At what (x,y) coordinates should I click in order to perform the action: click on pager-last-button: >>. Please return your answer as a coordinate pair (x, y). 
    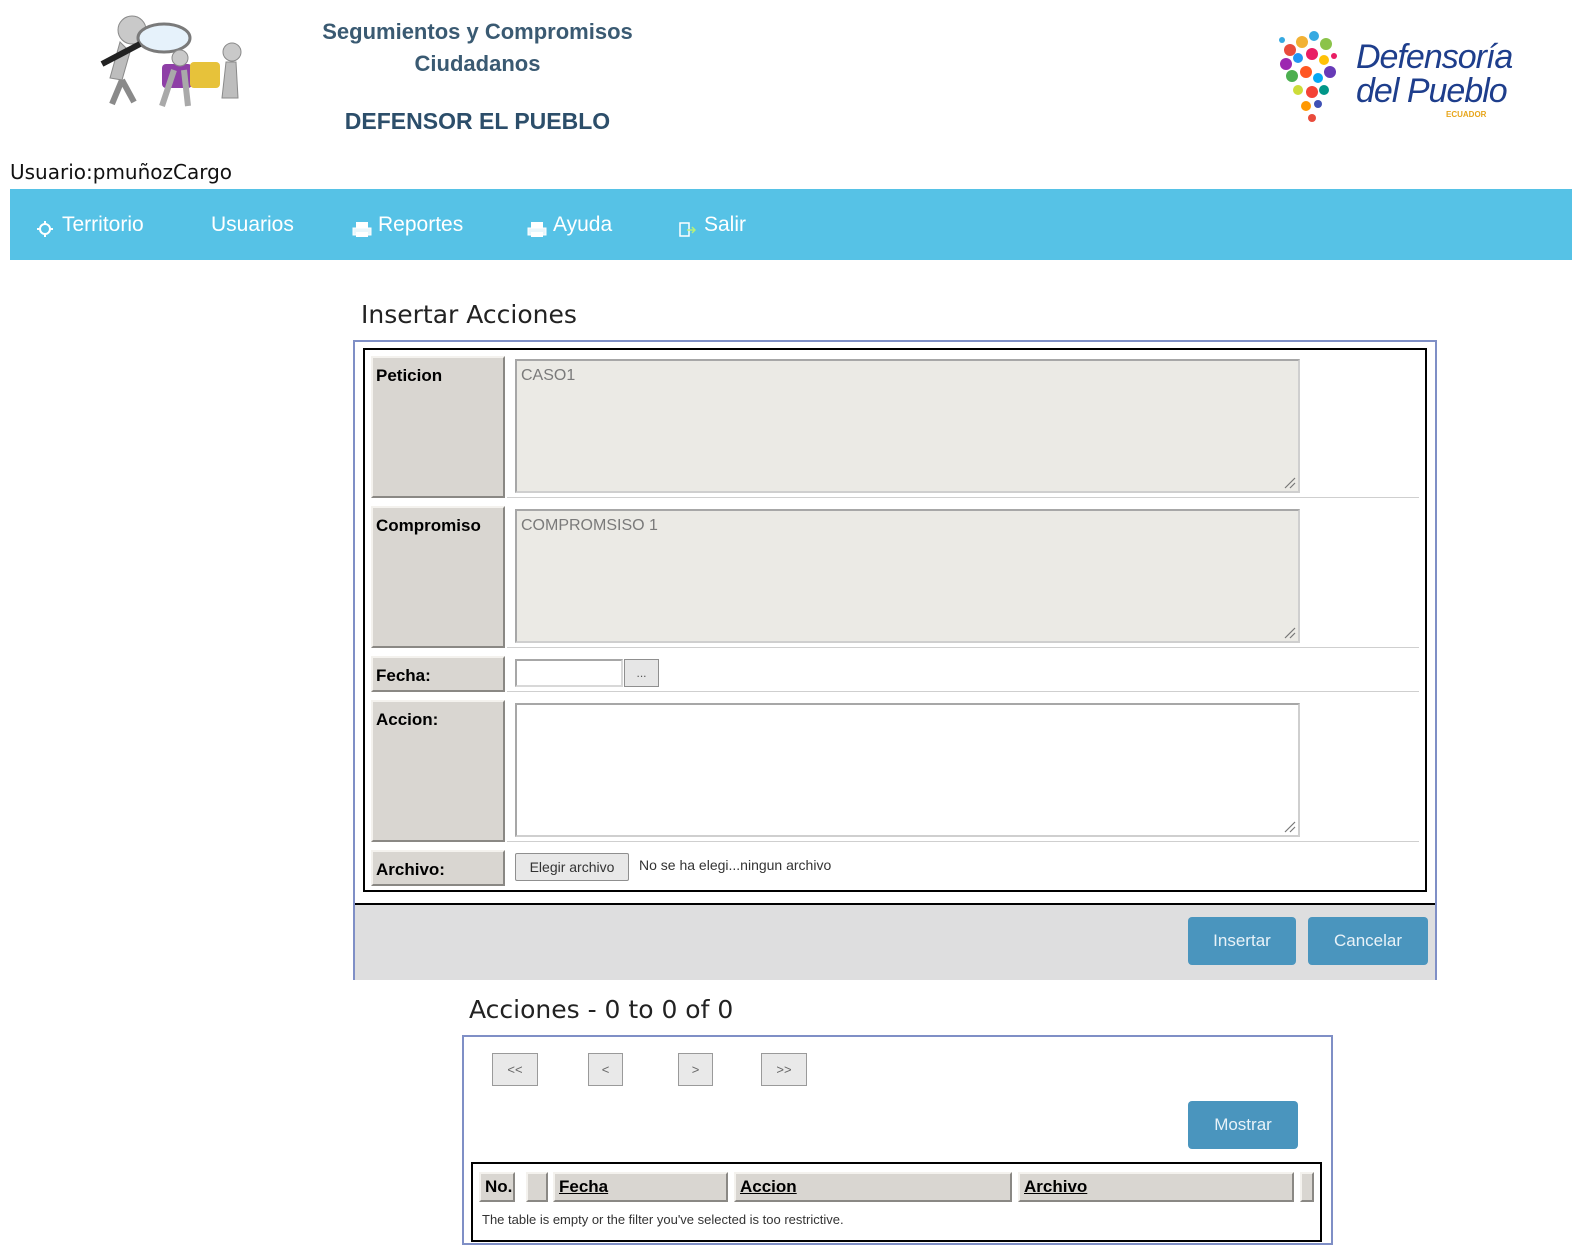
    Looking at the image, I should click on (784, 1069).